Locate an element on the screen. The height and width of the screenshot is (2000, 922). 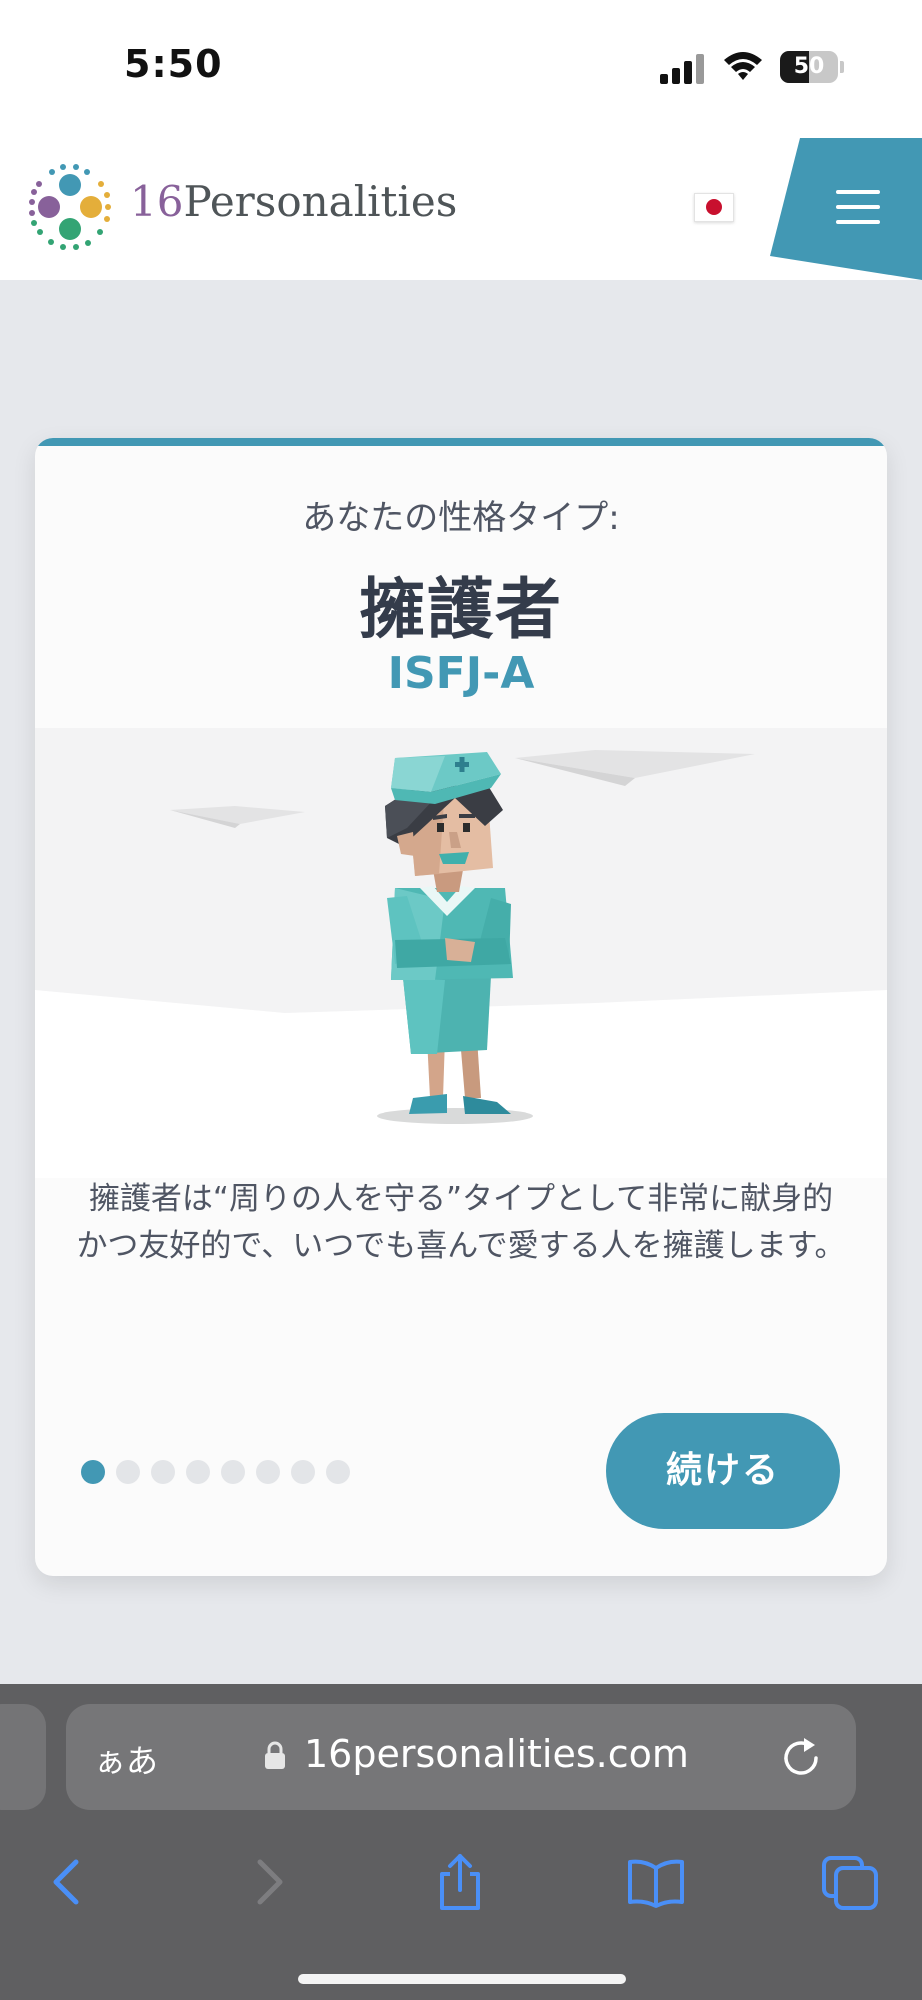
share-icon is located at coordinates (460, 1882).